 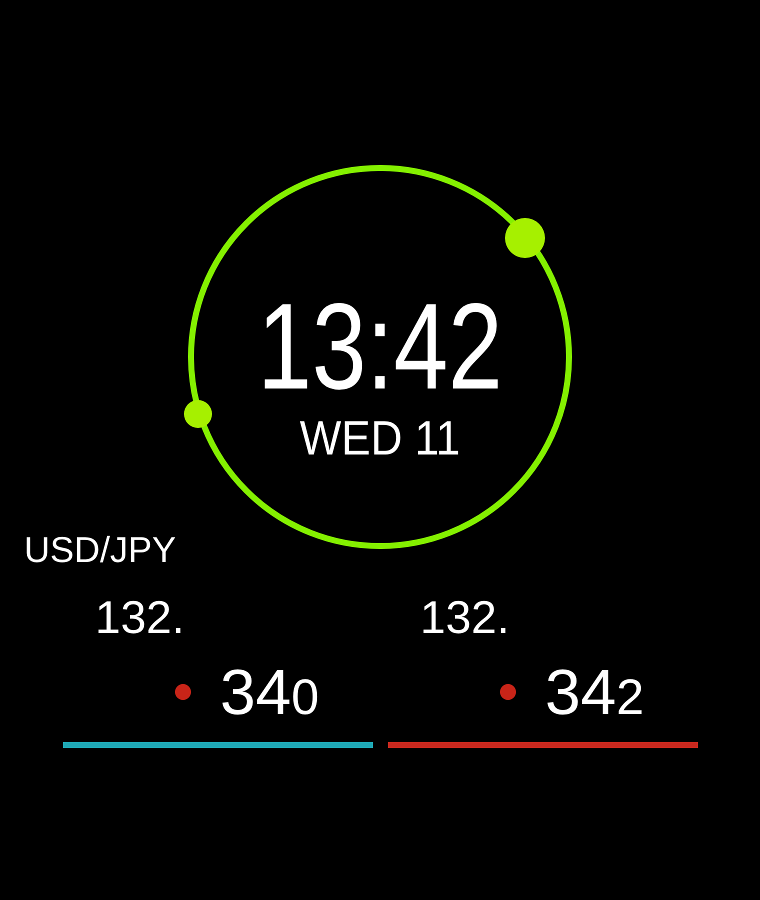 I want to click on price-pips: 342, so click(x=594, y=692).